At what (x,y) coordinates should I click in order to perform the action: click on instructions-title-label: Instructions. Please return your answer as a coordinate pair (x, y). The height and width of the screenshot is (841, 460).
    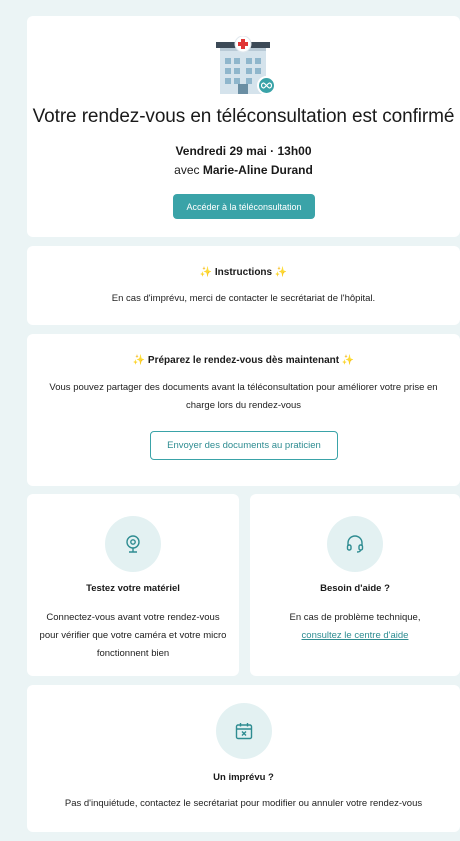
    Looking at the image, I should click on (243, 272).